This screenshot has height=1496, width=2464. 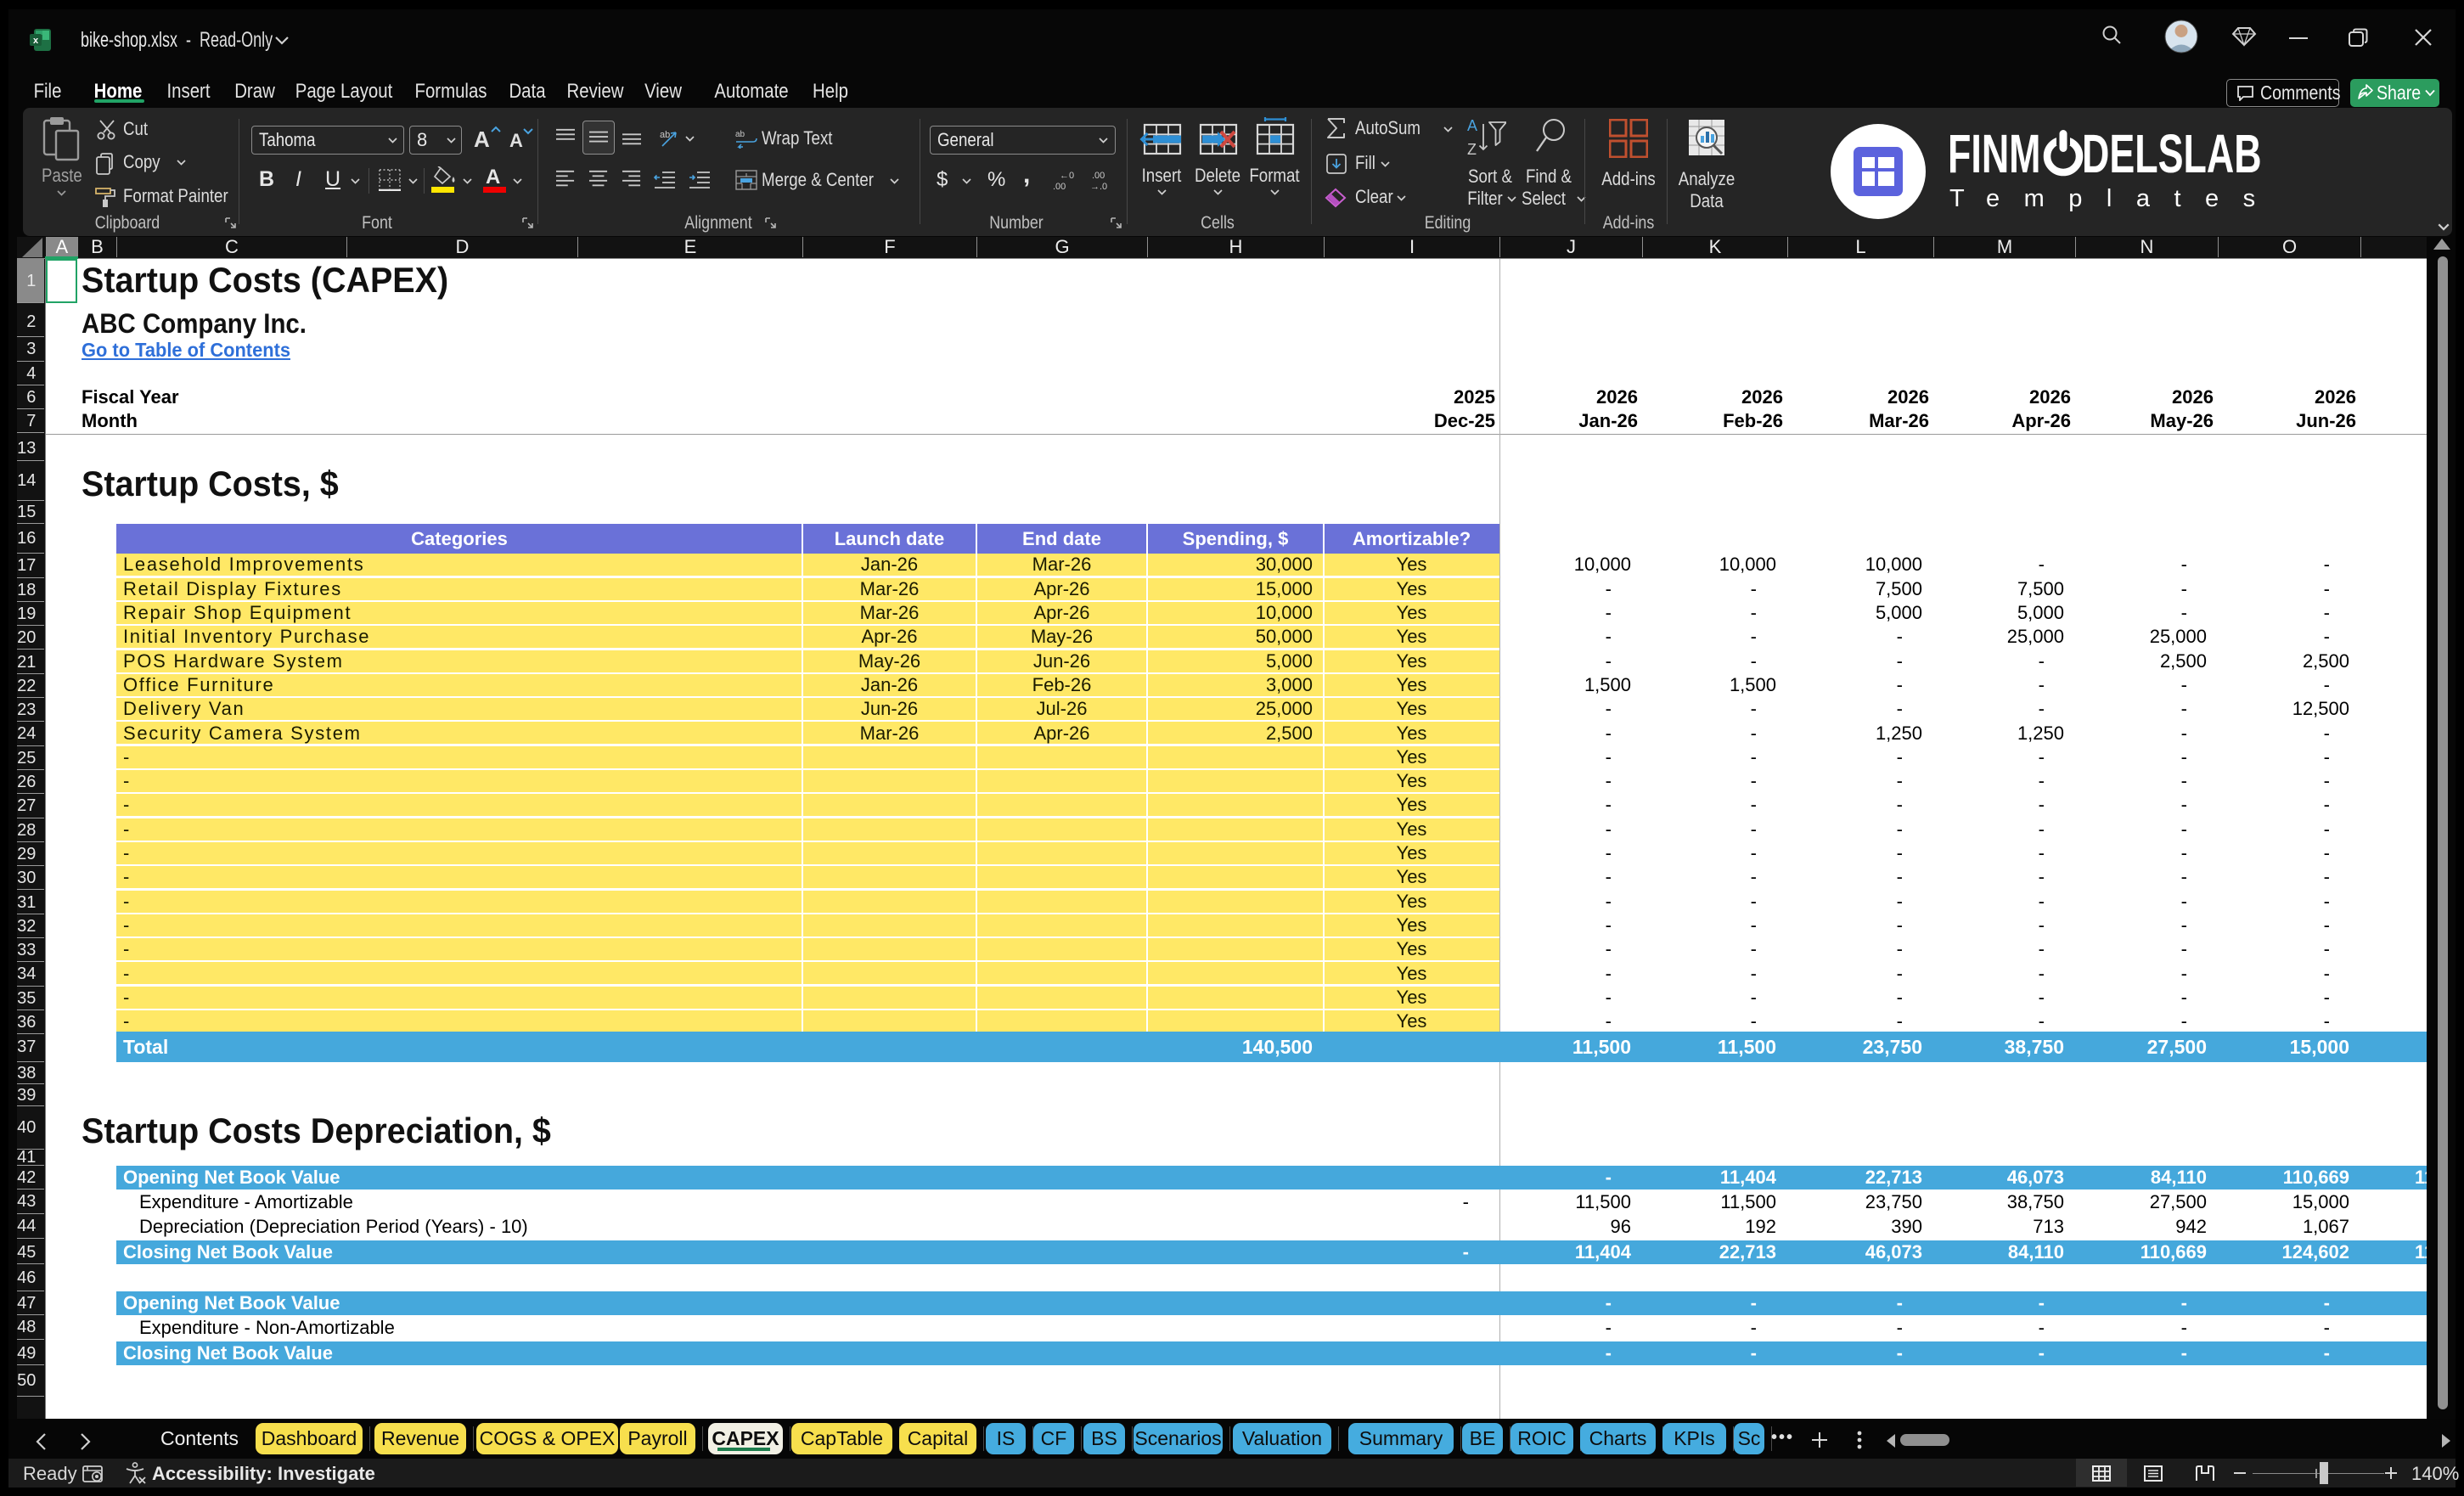 What do you see at coordinates (1067, 176) in the screenshot?
I see `svg-text: ←0` at bounding box center [1067, 176].